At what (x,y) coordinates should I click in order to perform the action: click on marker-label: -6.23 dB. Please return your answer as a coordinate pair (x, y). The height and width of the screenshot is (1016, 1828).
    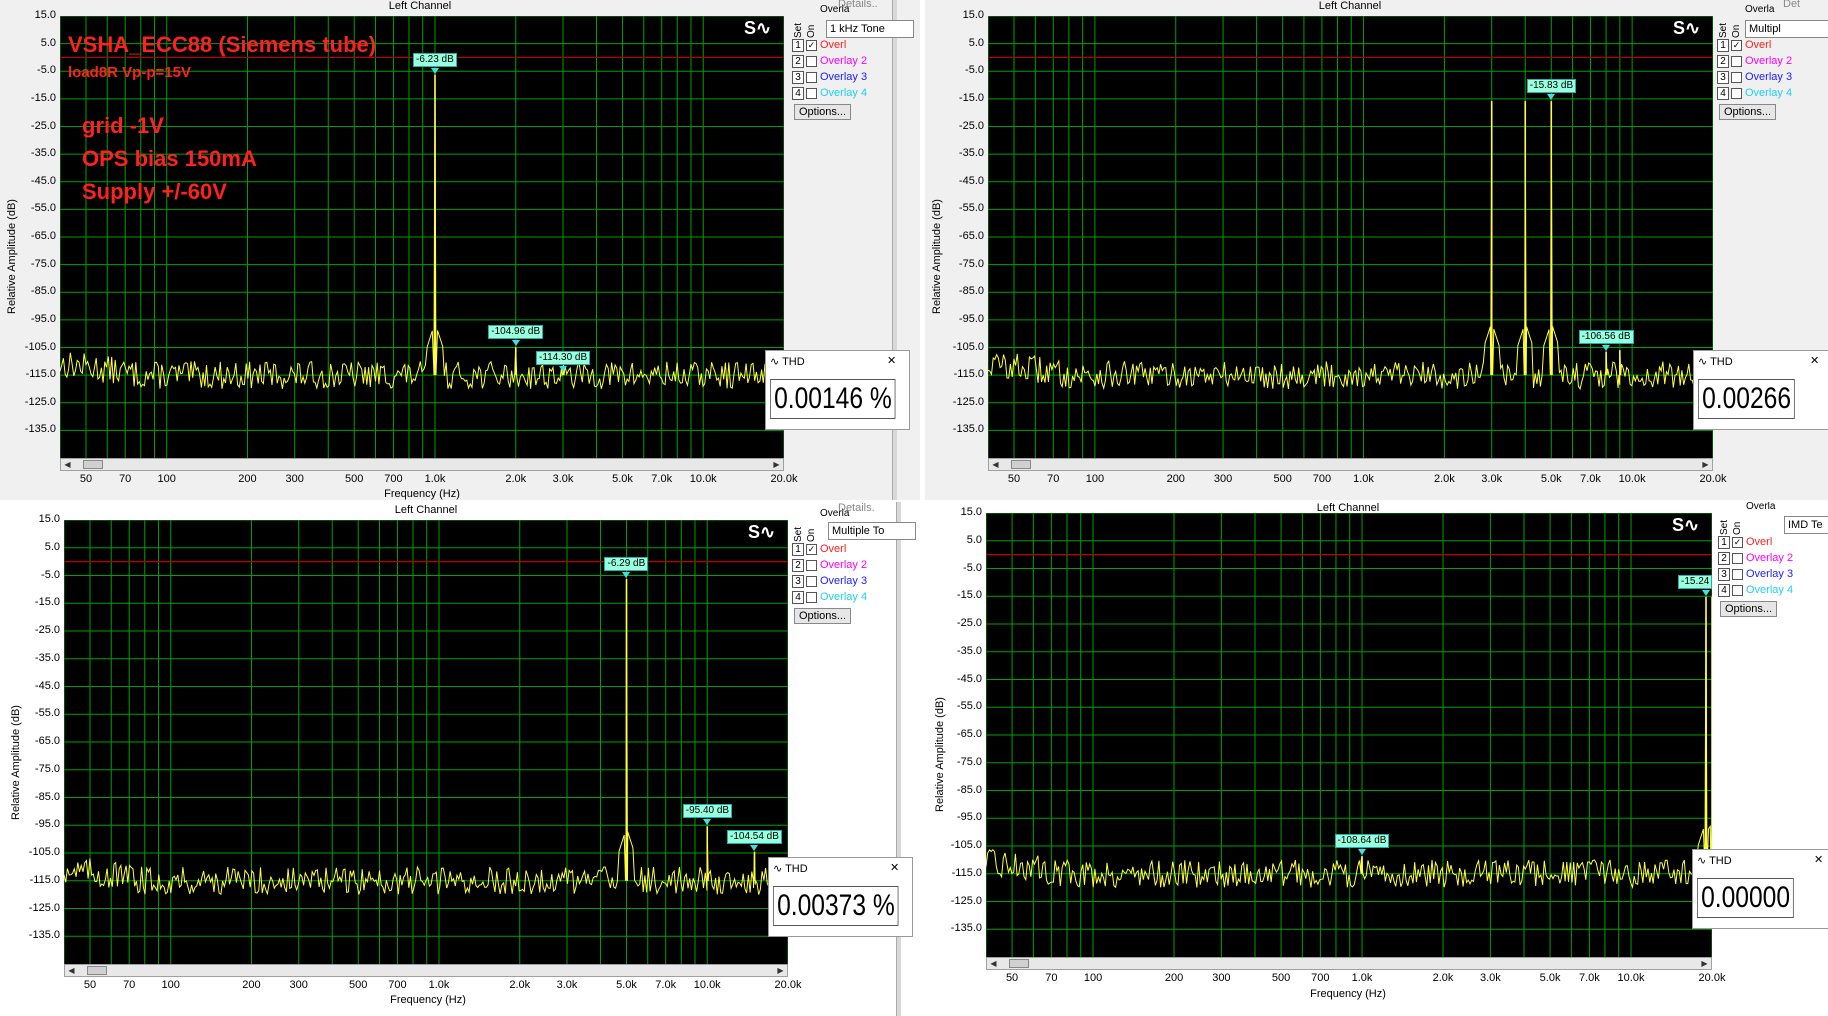
    Looking at the image, I should click on (434, 59).